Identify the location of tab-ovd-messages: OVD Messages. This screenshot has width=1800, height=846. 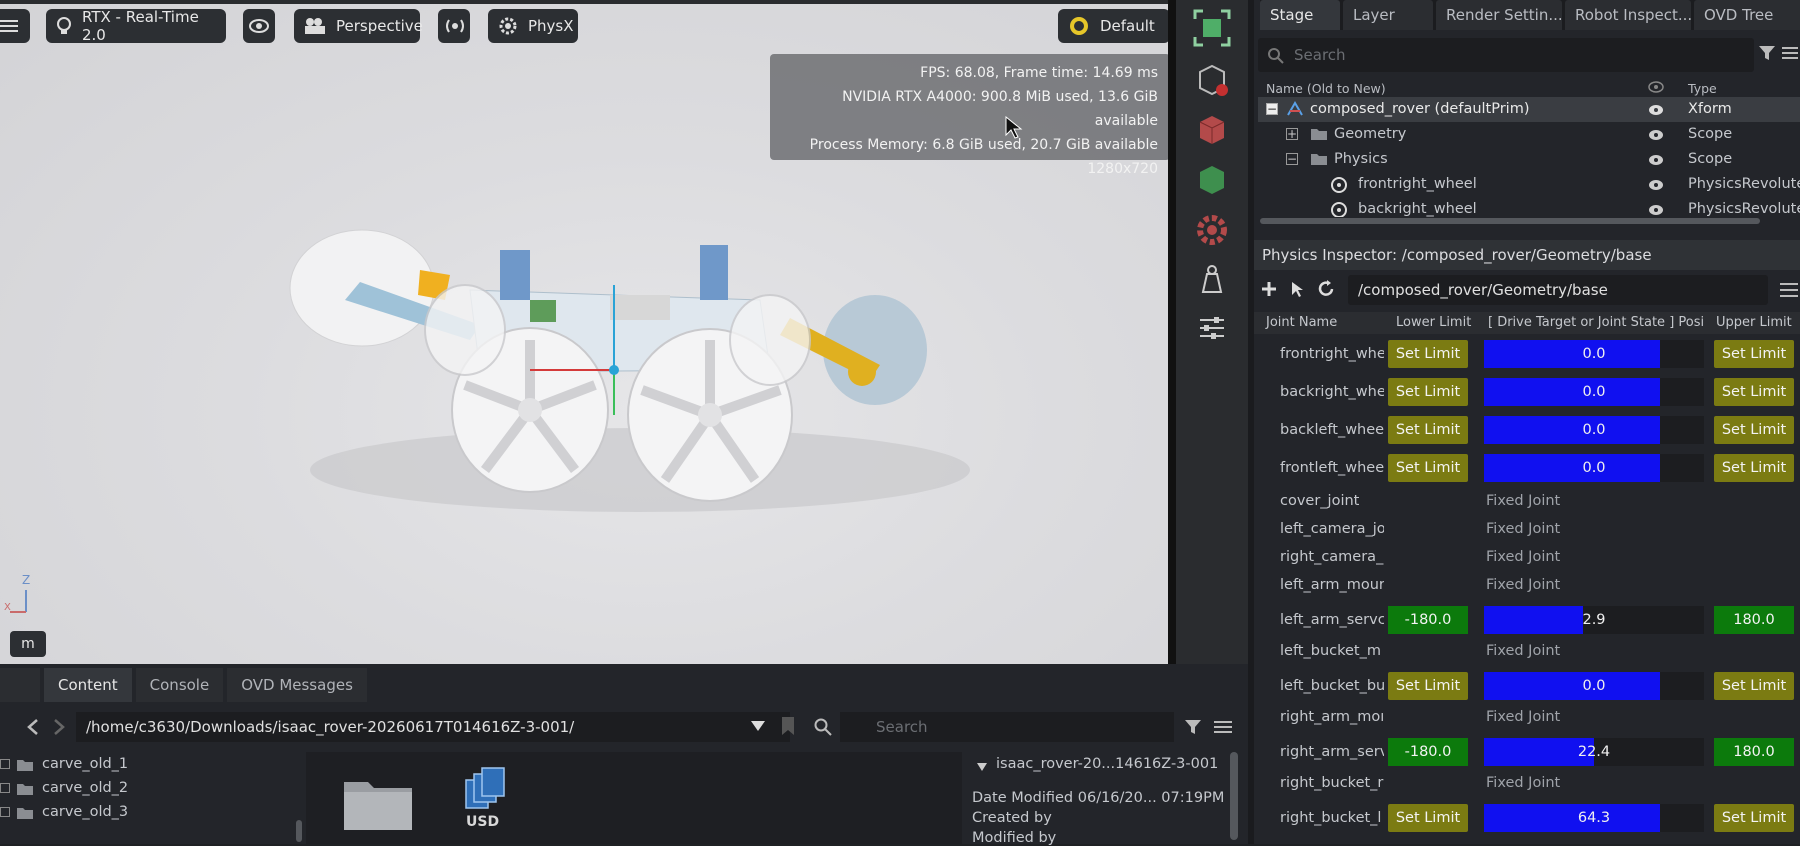
(297, 685).